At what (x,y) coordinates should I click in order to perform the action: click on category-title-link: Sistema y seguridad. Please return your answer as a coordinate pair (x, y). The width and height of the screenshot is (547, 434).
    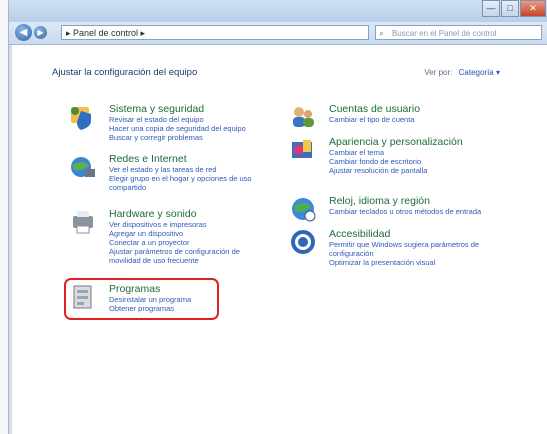
    Looking at the image, I should click on (194, 109).